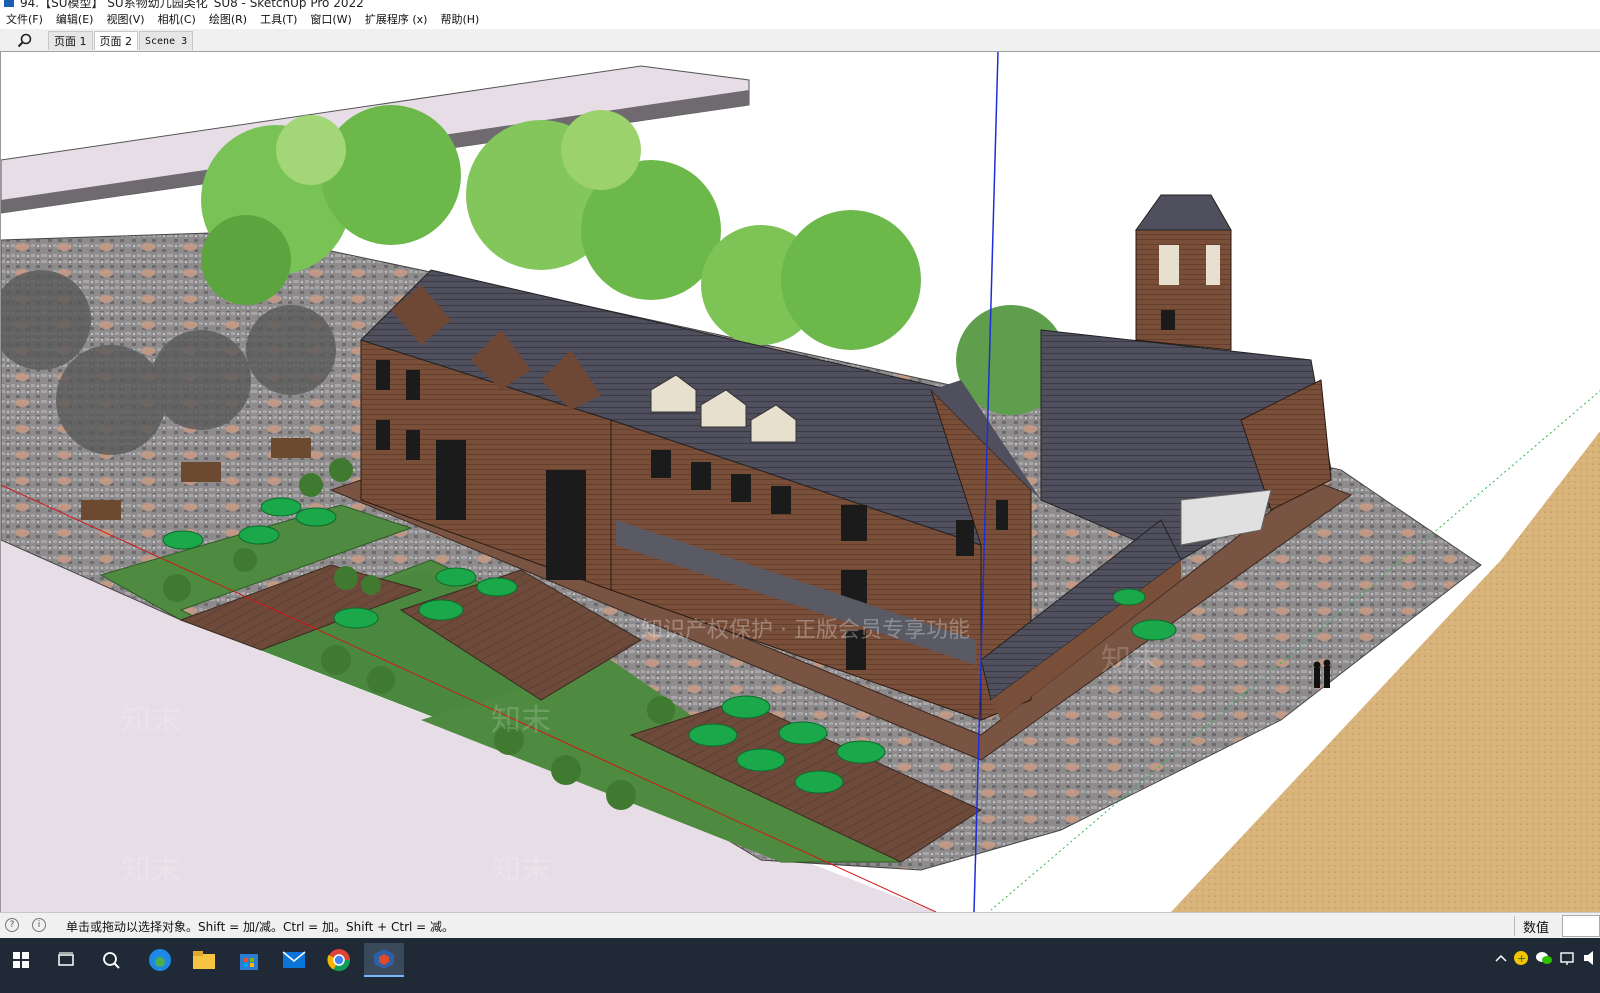 This screenshot has width=1600, height=993. Describe the element at coordinates (115, 40) in the screenshot. I see `tab-page-2: 页面 2` at that location.